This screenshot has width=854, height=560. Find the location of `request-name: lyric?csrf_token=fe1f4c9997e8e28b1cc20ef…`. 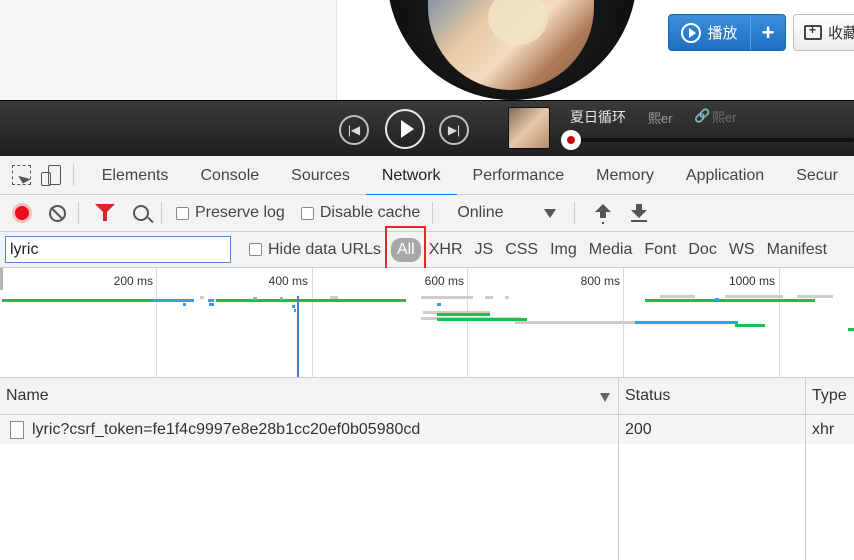

request-name: lyric?csrf_token=fe1f4c9997e8e28b1cc20ef… is located at coordinates (226, 430).